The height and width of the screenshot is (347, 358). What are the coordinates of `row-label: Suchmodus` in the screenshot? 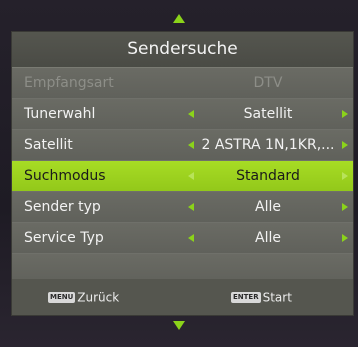 It's located at (65, 176).